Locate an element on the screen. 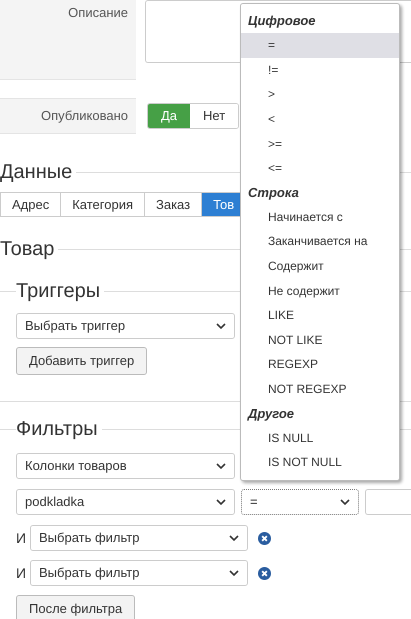  select-dropdown: Выбрать триггер is located at coordinates (125, 326).